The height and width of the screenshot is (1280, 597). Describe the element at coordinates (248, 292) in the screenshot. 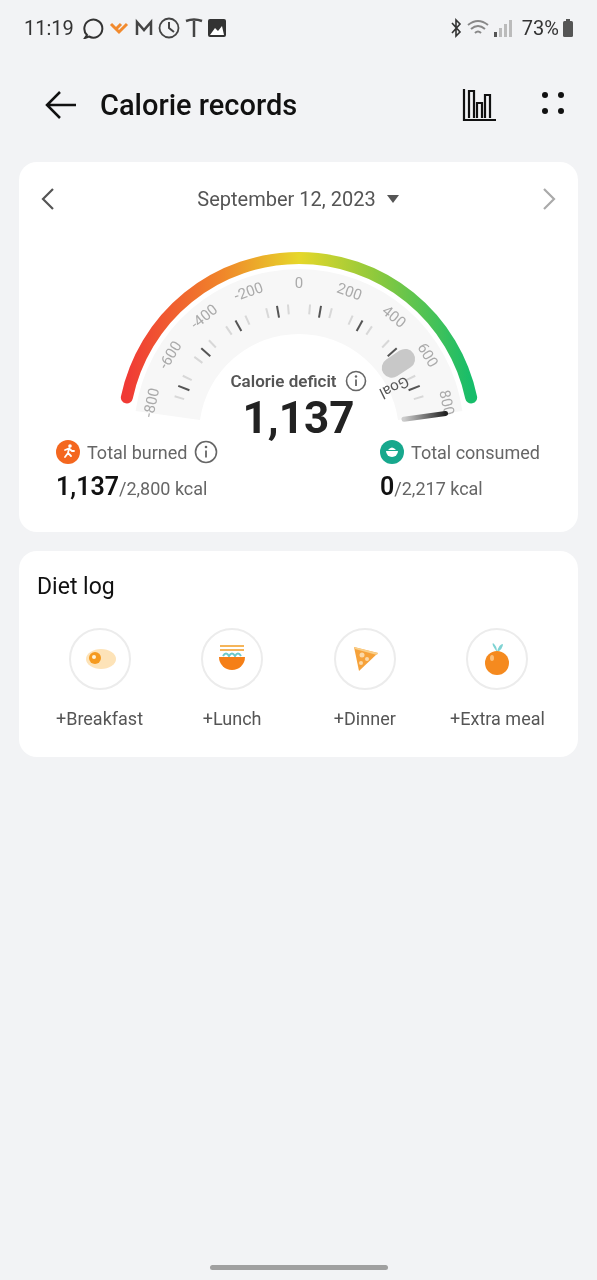

I see `scale-label: -200` at that location.